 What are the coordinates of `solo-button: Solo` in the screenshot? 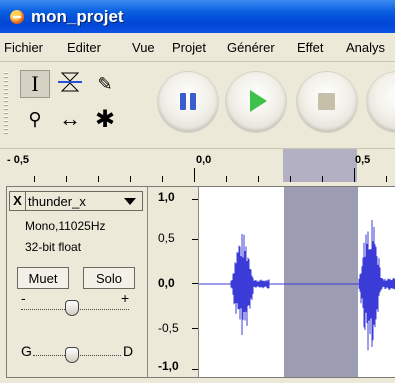 It's located at (109, 278).